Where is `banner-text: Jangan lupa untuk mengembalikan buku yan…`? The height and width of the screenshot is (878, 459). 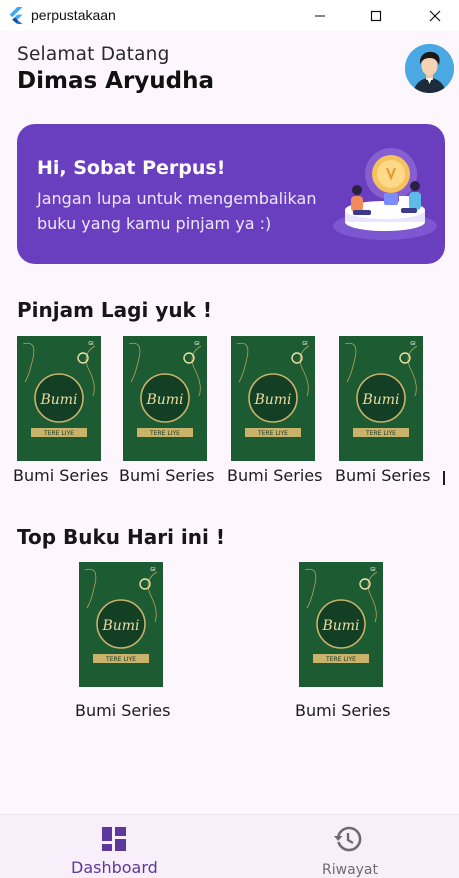
banner-text: Jangan lupa untuk mengembalikan buku yan… is located at coordinates (177, 211).